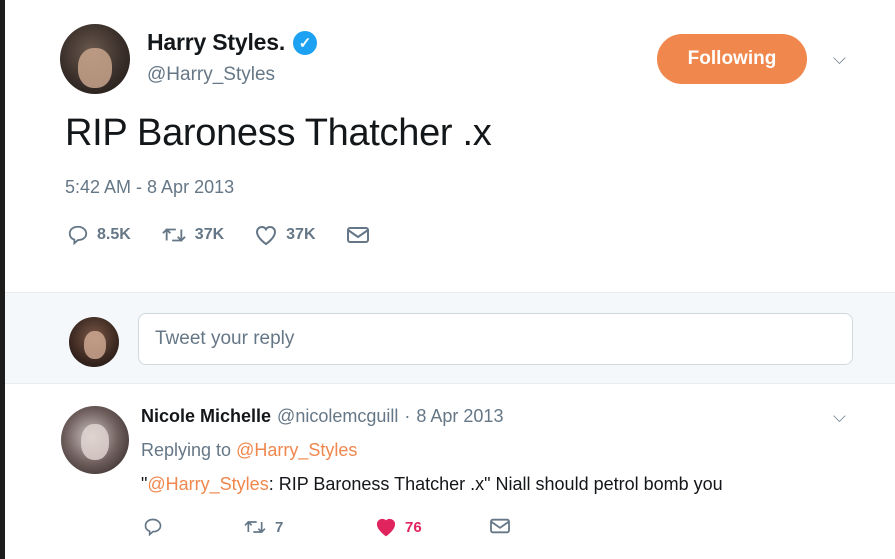 The width and height of the screenshot is (895, 559). I want to click on retweet-action: 7, so click(263, 527).